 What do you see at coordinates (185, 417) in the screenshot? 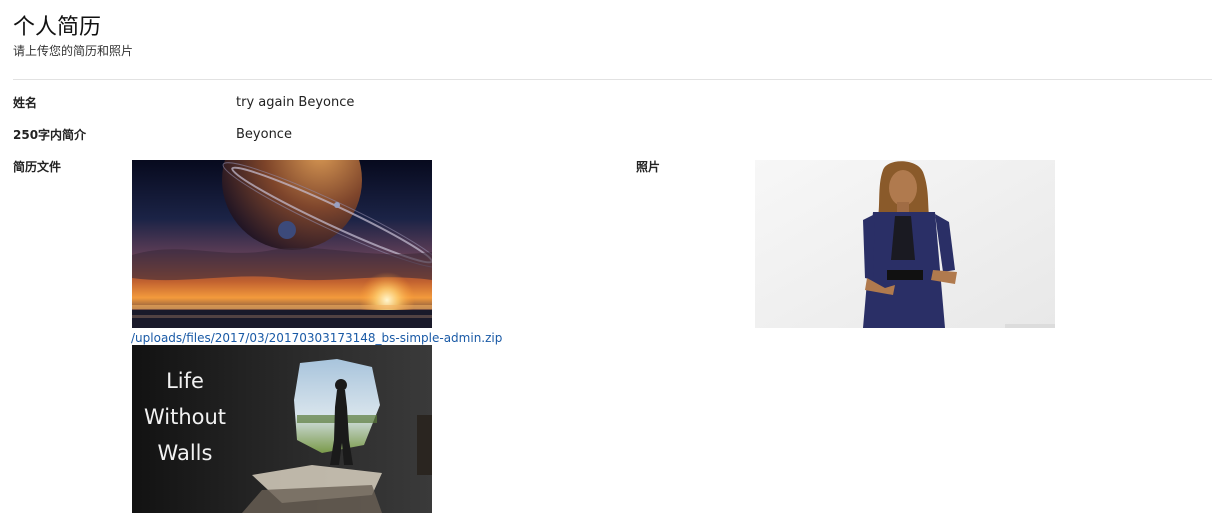
I see `poster-text-line-2: Without` at bounding box center [185, 417].